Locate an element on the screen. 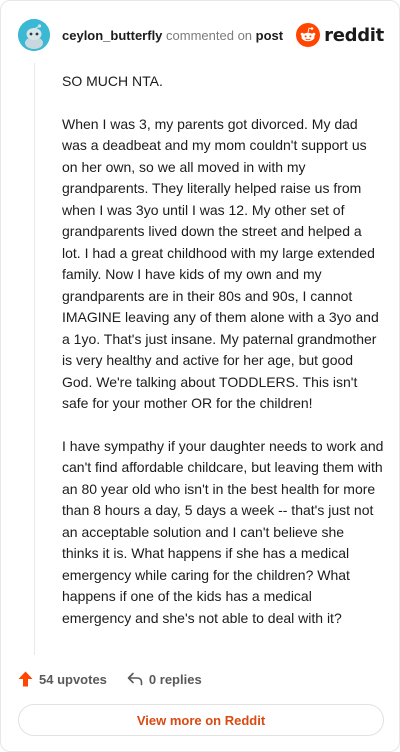 The height and width of the screenshot is (752, 400). comment-actions: 54 upvotes 0 replies is located at coordinates (120, 679).